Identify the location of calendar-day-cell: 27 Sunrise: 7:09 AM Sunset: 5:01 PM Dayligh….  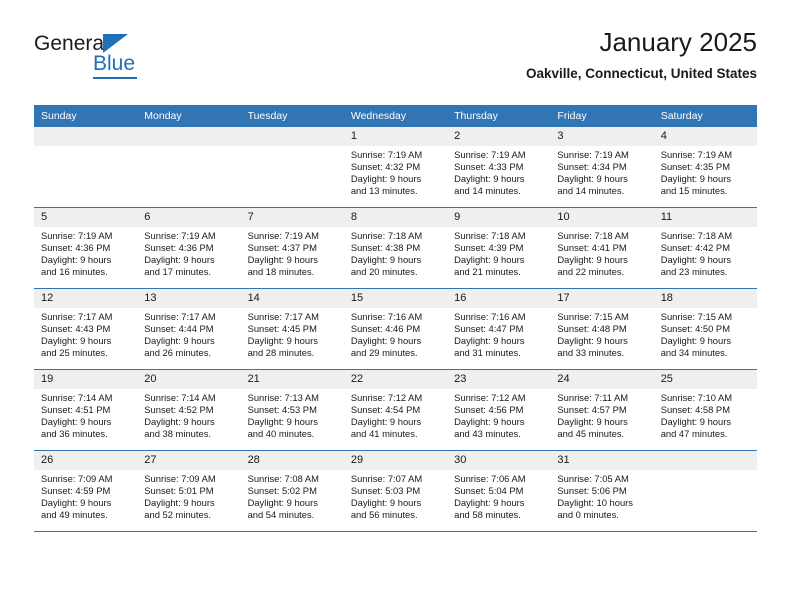
(189, 491).